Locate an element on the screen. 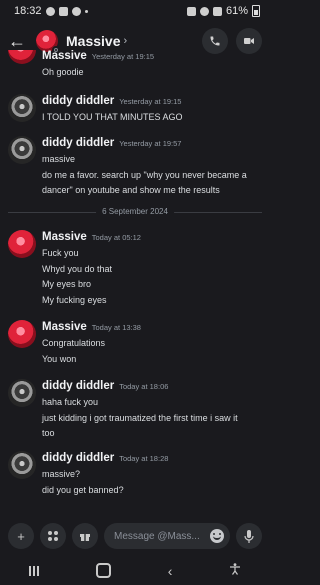 The height and width of the screenshot is (585, 320). microphone-icon is located at coordinates (249, 536).